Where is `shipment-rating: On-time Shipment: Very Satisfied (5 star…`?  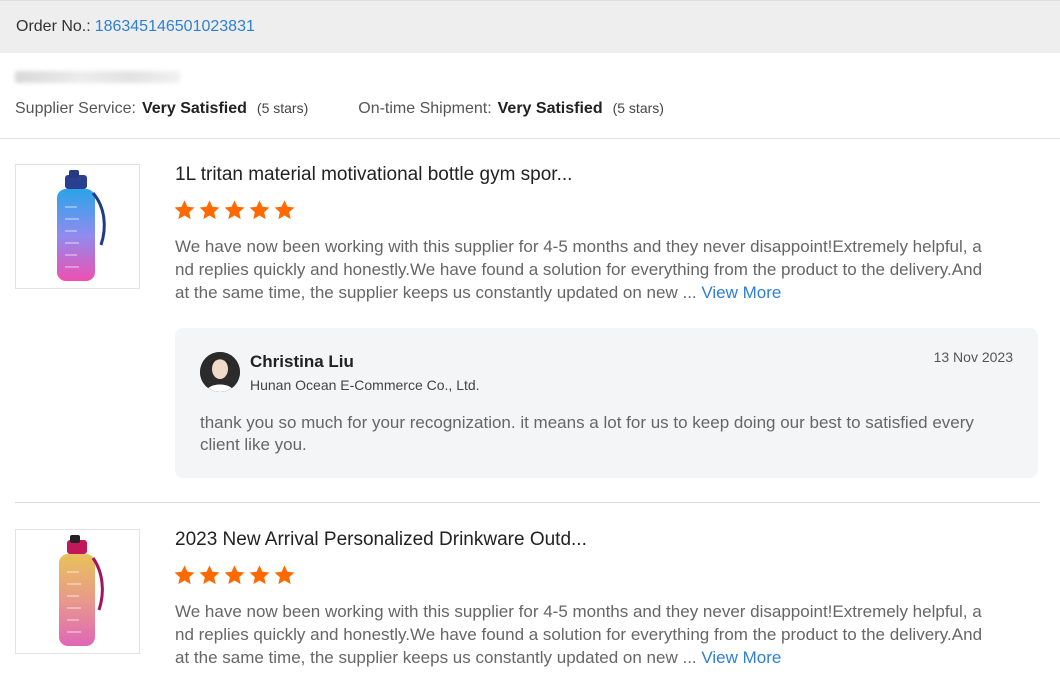
shipment-rating: On-time Shipment: Very Satisfied (5 star… is located at coordinates (511, 109).